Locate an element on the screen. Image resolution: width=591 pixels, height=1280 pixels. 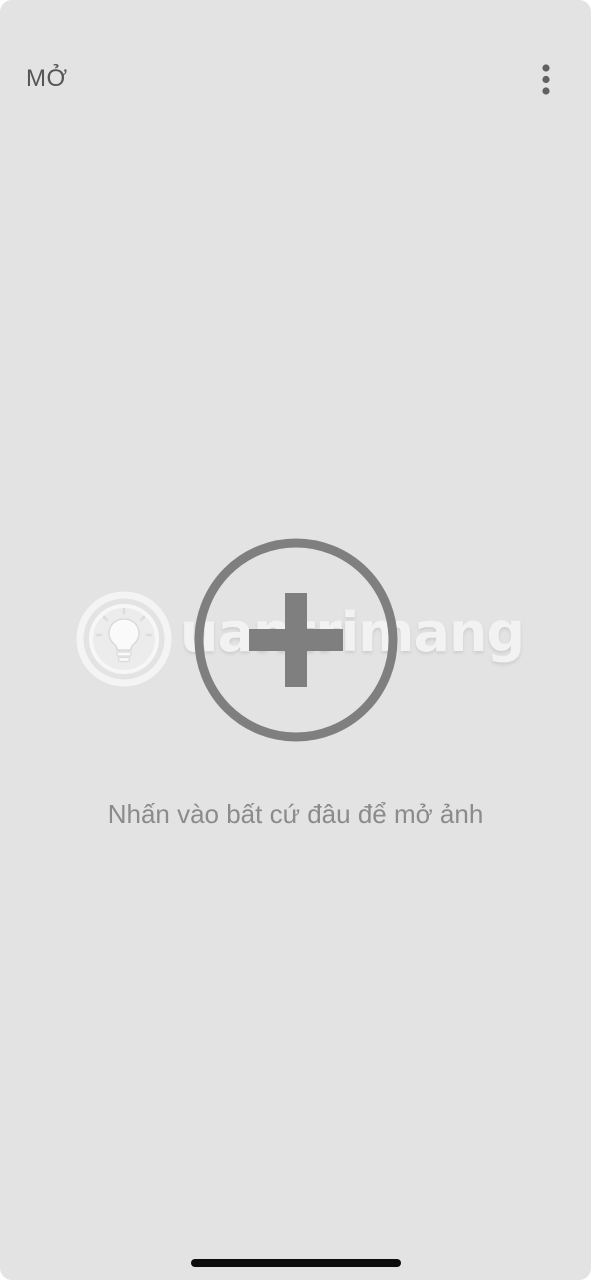
add-photo-button is located at coordinates (296, 640).